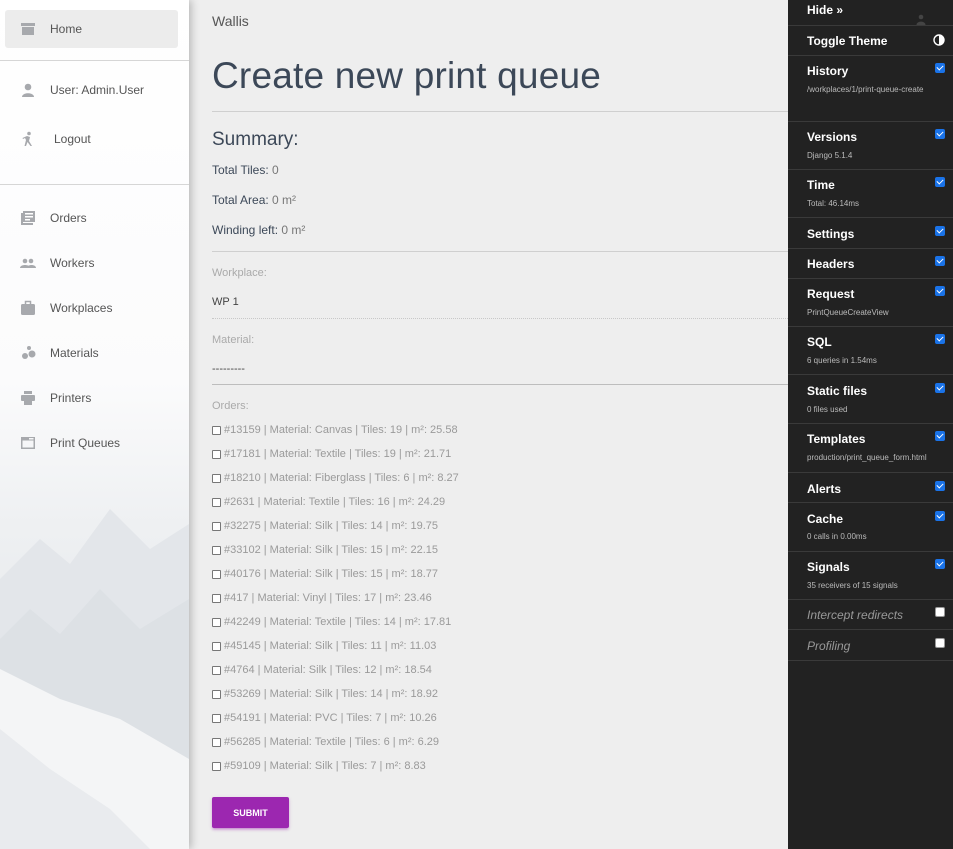 Image resolution: width=953 pixels, height=849 pixels. Describe the element at coordinates (852, 585) in the screenshot. I see `panel-subtitle: 35 receivers of 15 signals` at that location.